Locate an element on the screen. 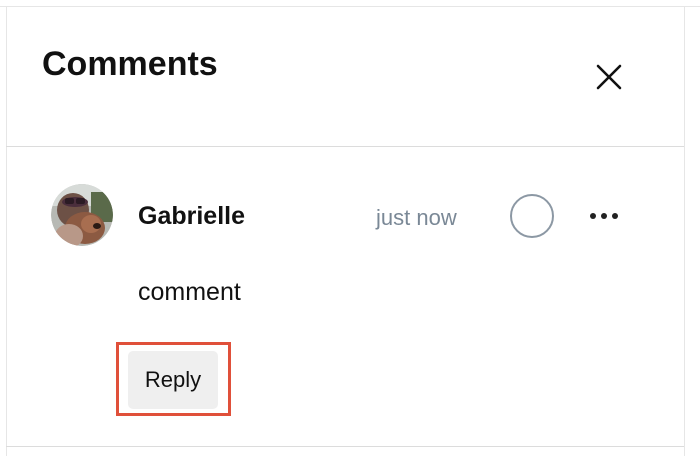 Image resolution: width=700 pixels, height=456 pixels. more-options-button is located at coordinates (604, 216).